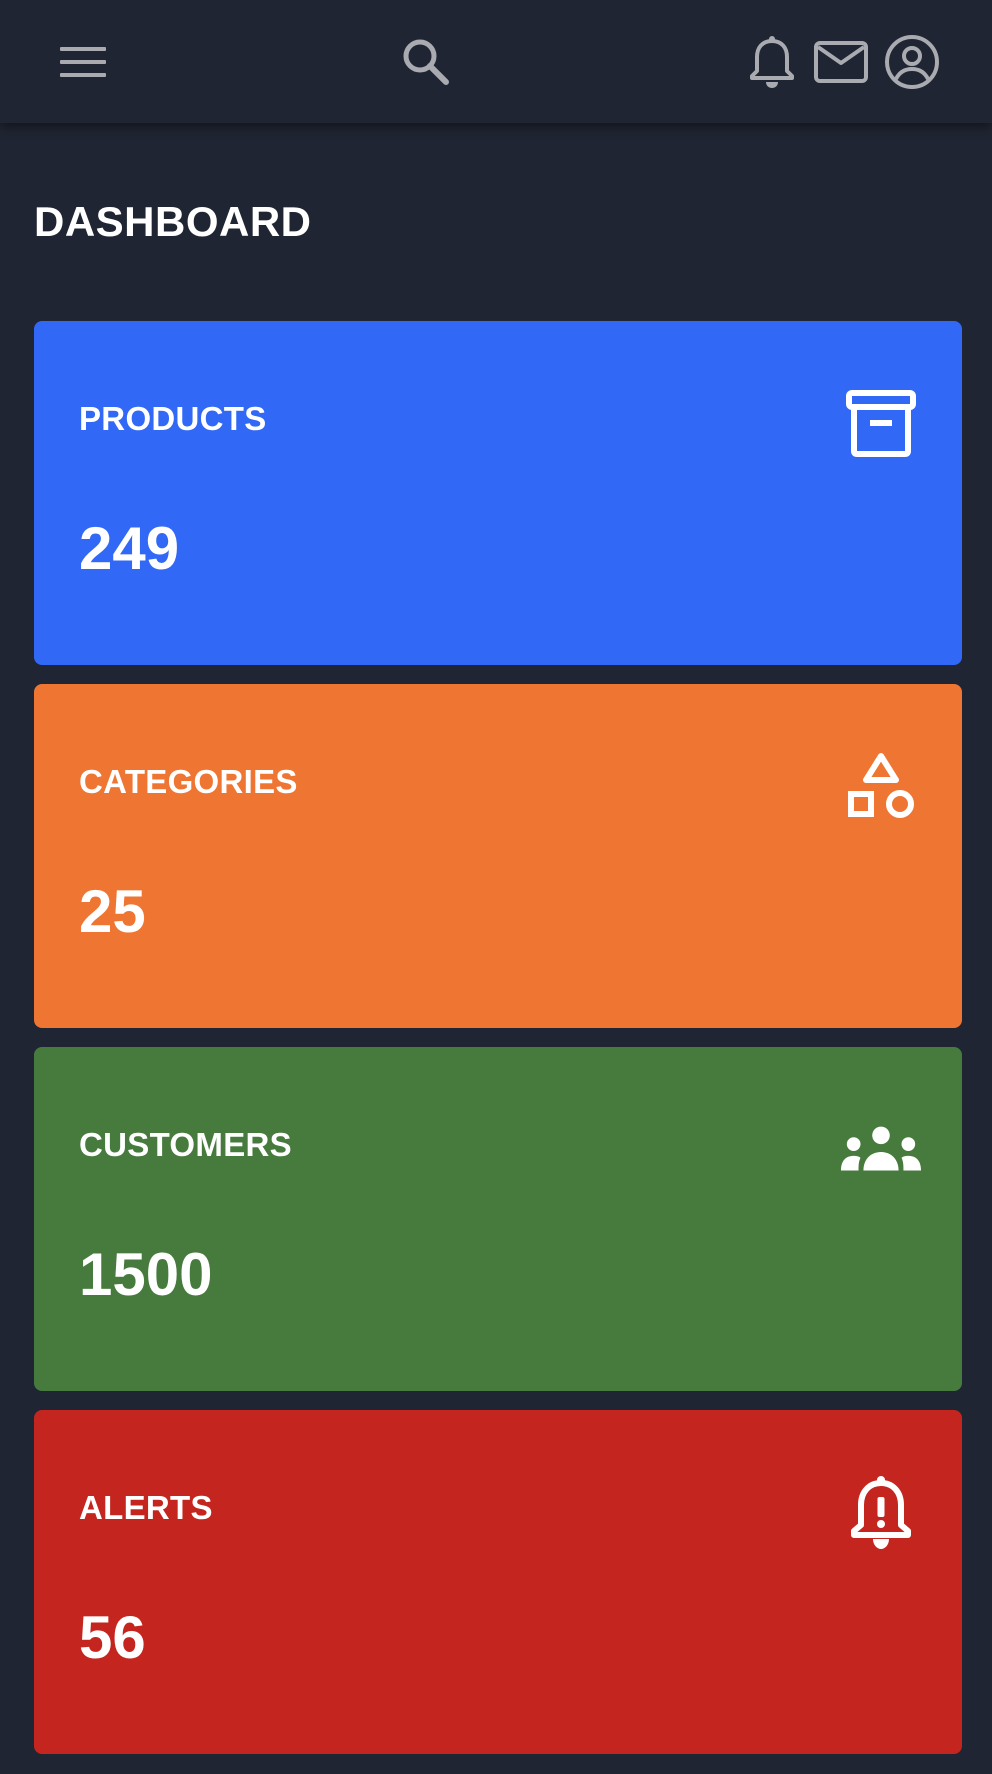 This screenshot has width=992, height=1774. I want to click on search-button, so click(426, 62).